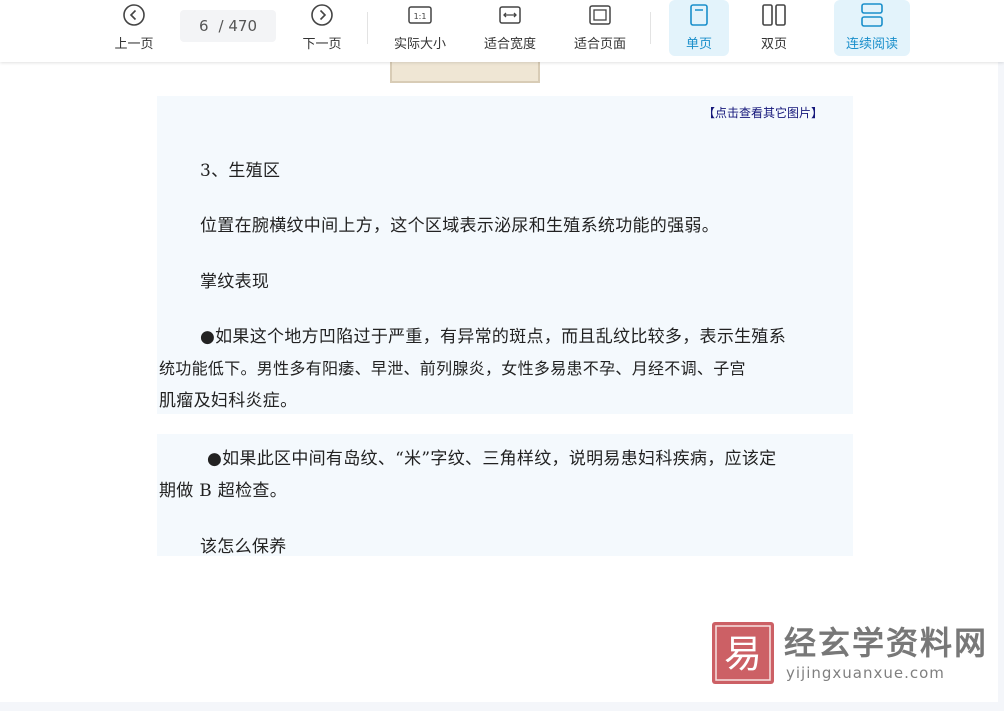 This screenshot has height=711, width=1004. I want to click on next-page-button: 下一页, so click(322, 28).